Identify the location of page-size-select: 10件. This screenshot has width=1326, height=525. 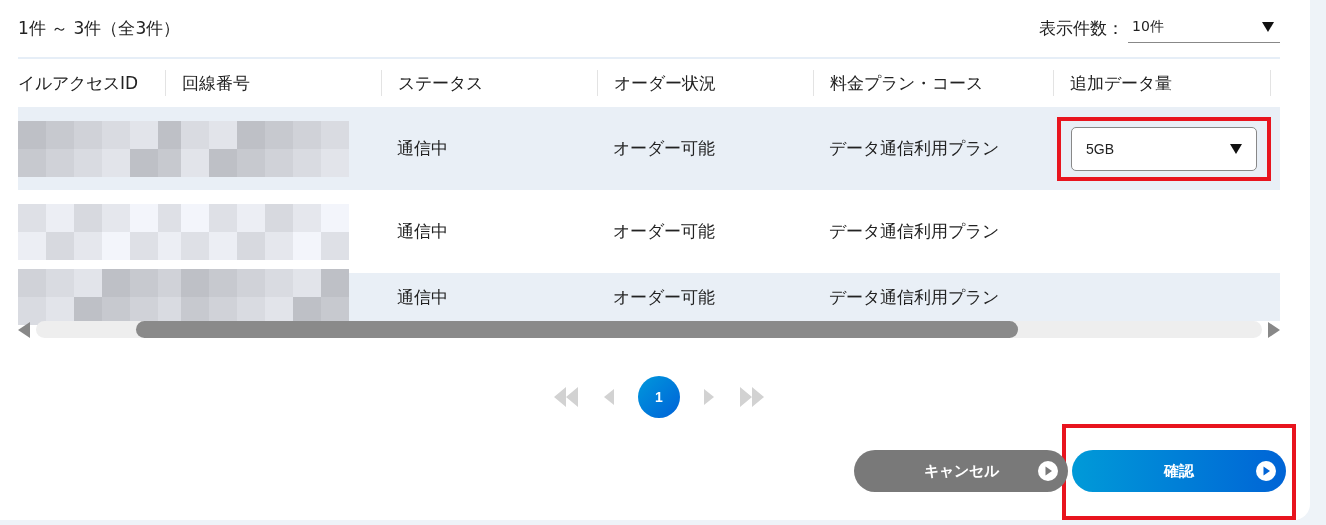
(1204, 28).